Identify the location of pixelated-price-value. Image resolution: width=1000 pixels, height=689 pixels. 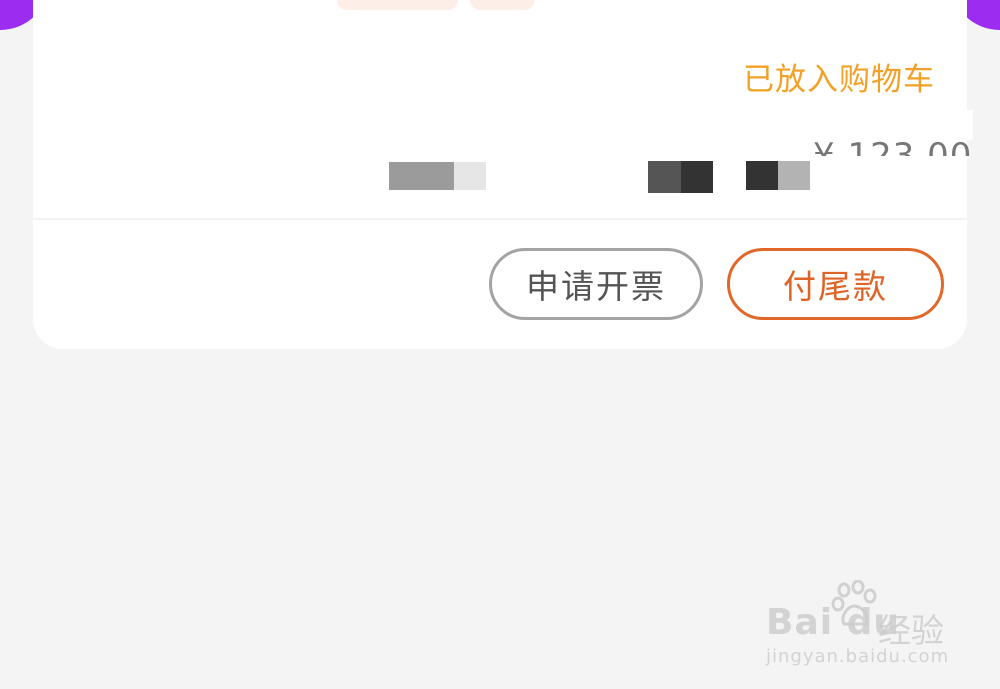
(778, 177).